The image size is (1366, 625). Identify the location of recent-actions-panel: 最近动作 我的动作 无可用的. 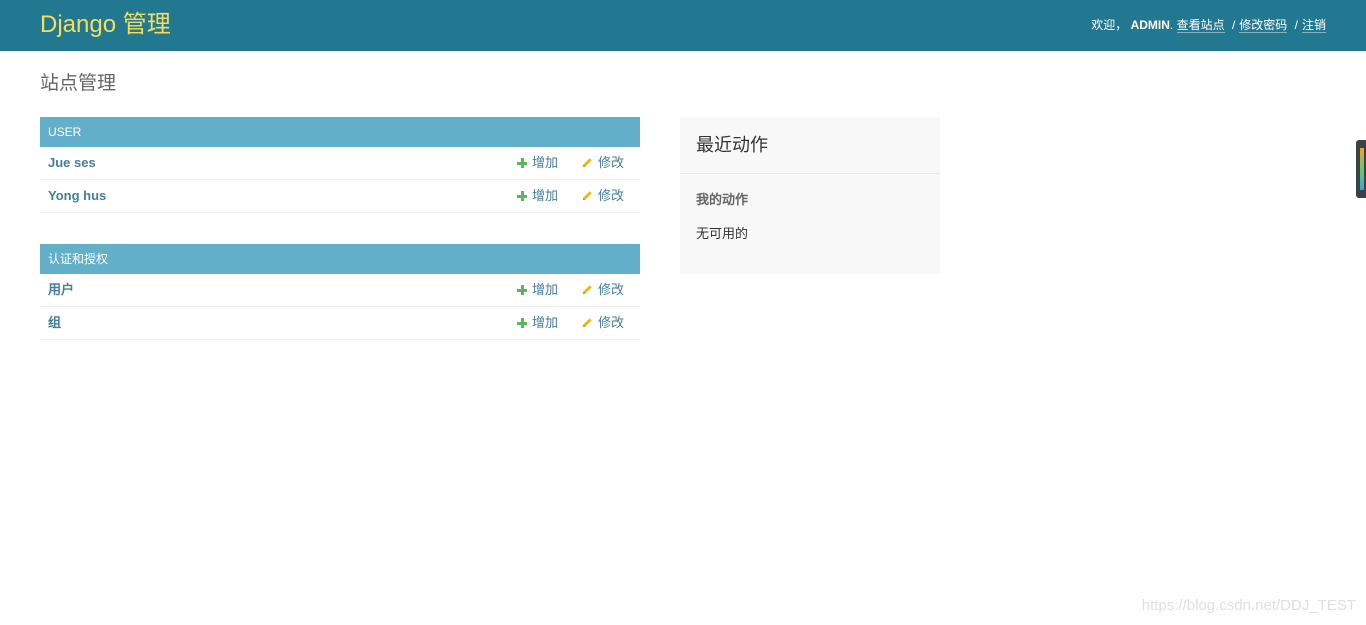
(810, 195).